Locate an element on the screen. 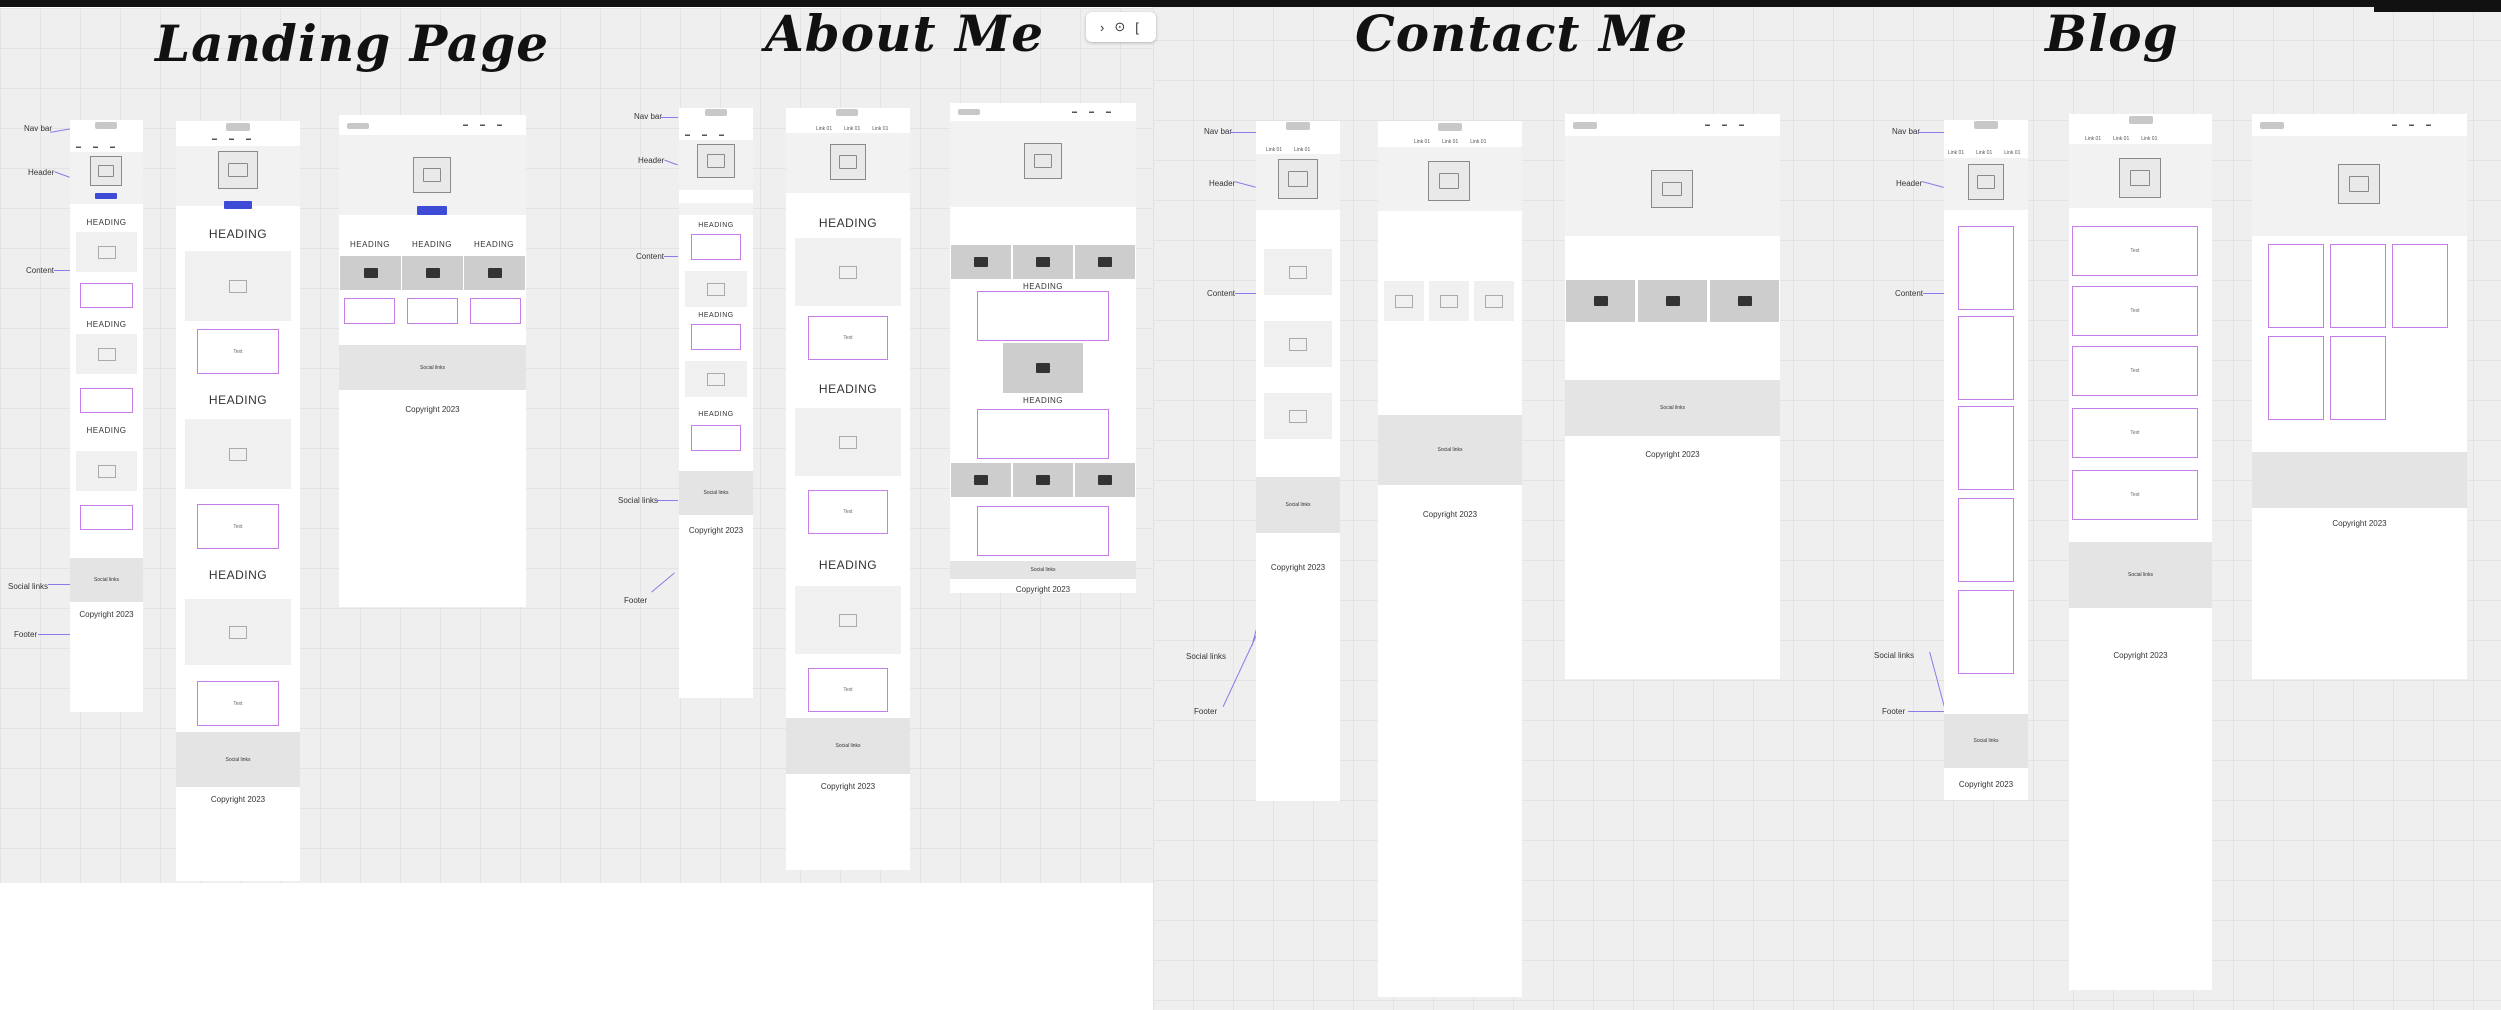 Image resolution: width=2501 pixels, height=1010 pixels. frame-icon: [ is located at coordinates (1137, 27).